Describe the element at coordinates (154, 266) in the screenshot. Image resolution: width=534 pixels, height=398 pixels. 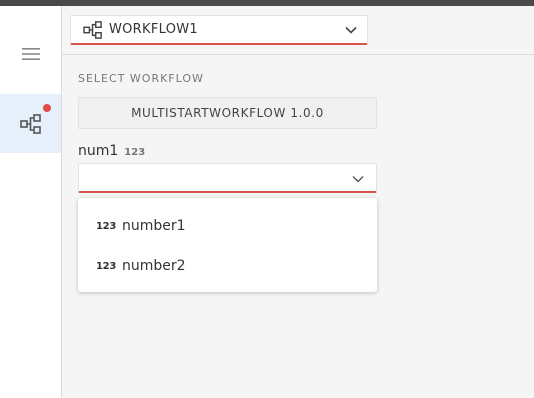
I see `option-label: number2` at that location.